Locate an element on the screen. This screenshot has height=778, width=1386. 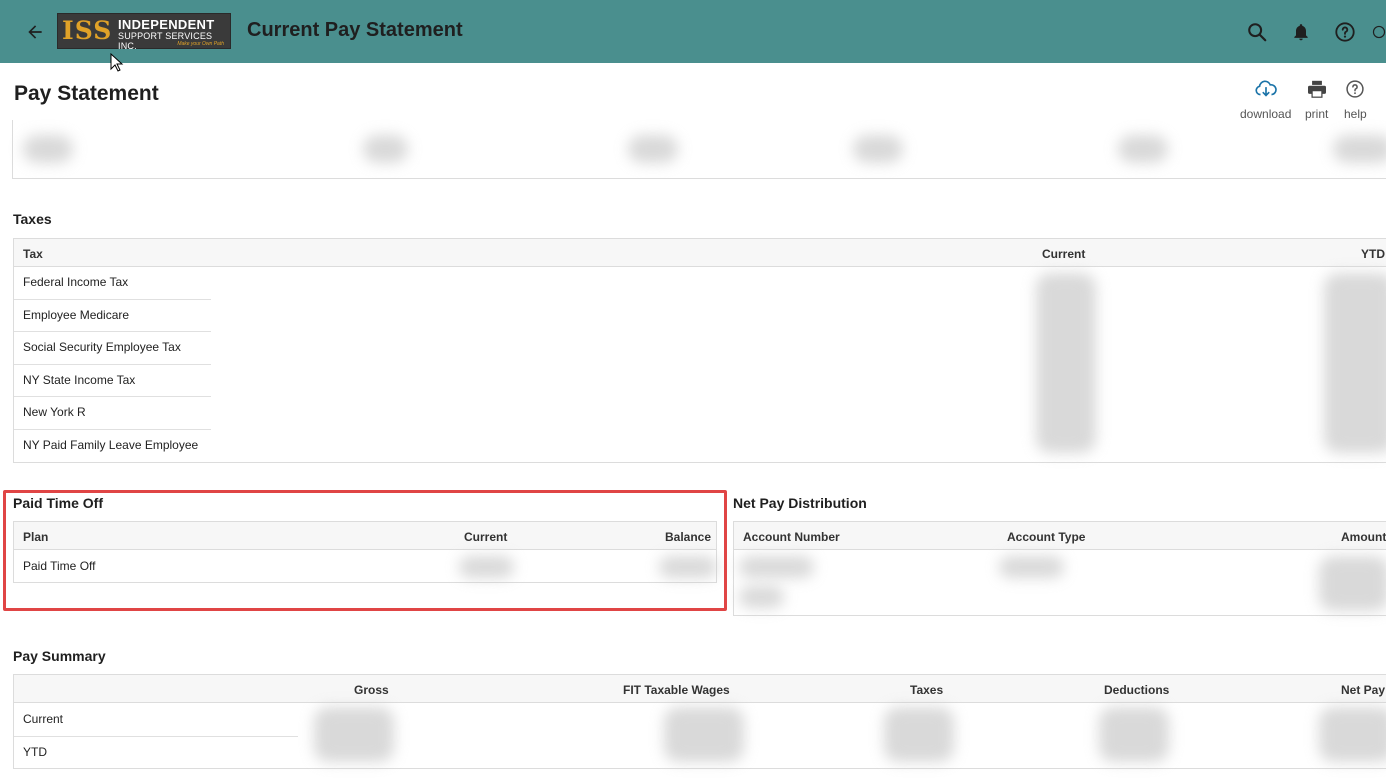
help-button is located at coordinates (1345, 32).